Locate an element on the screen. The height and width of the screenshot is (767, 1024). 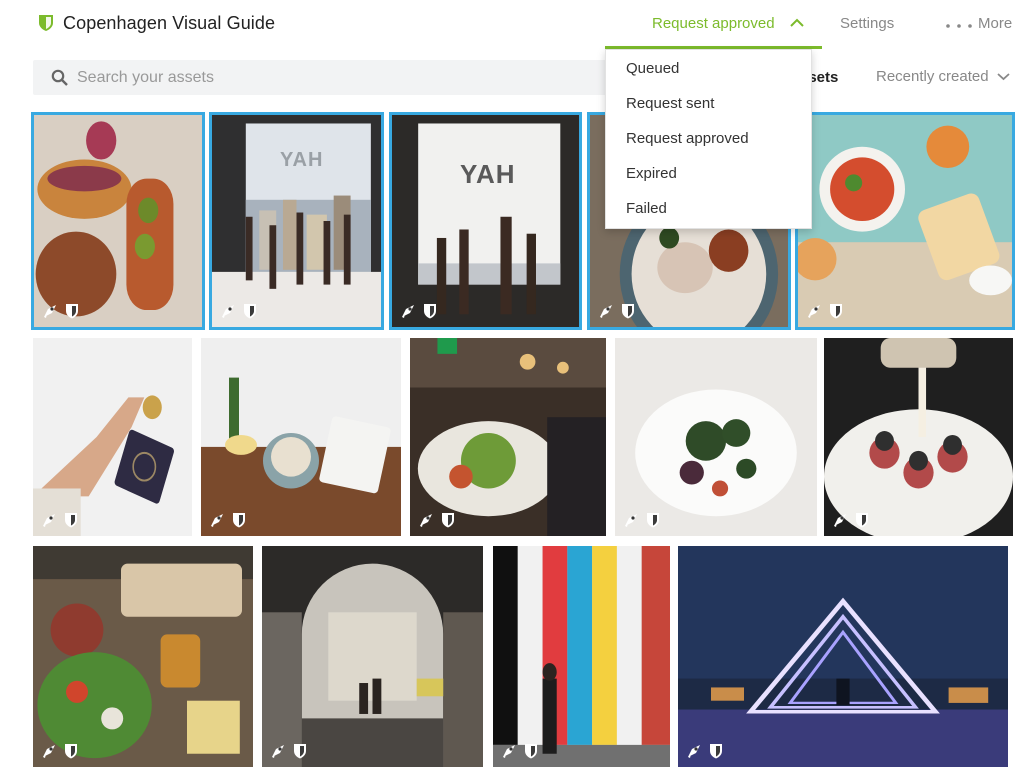
dropdown-item-queued: Queued is located at coordinates (652, 68).